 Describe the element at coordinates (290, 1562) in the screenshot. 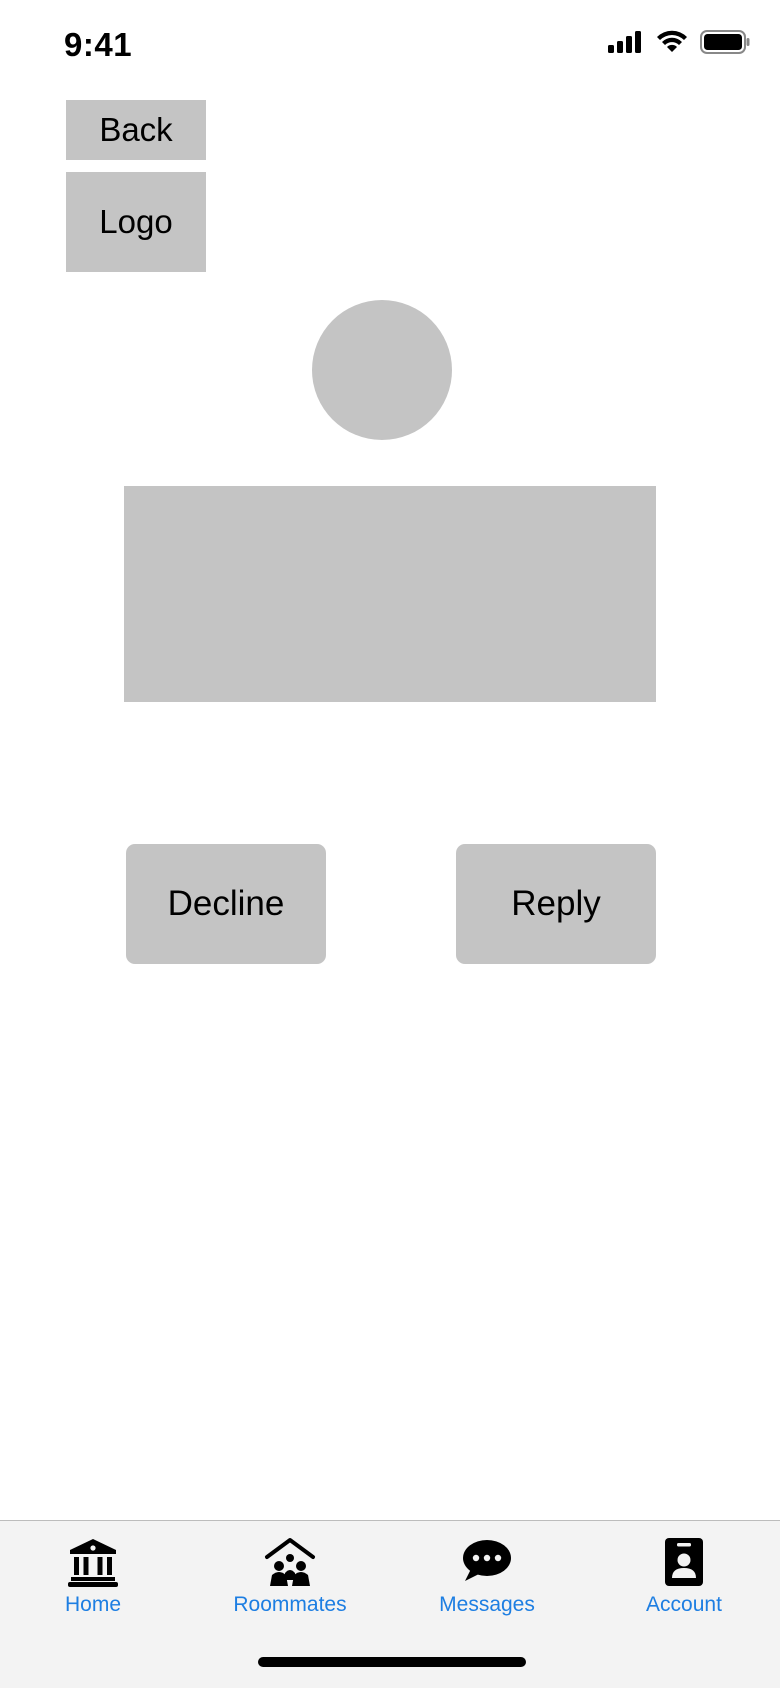

I see `house-people-icon` at that location.